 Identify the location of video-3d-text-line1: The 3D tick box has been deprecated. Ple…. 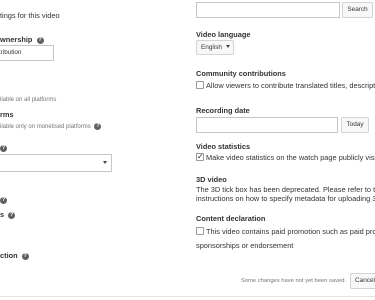
(285, 189).